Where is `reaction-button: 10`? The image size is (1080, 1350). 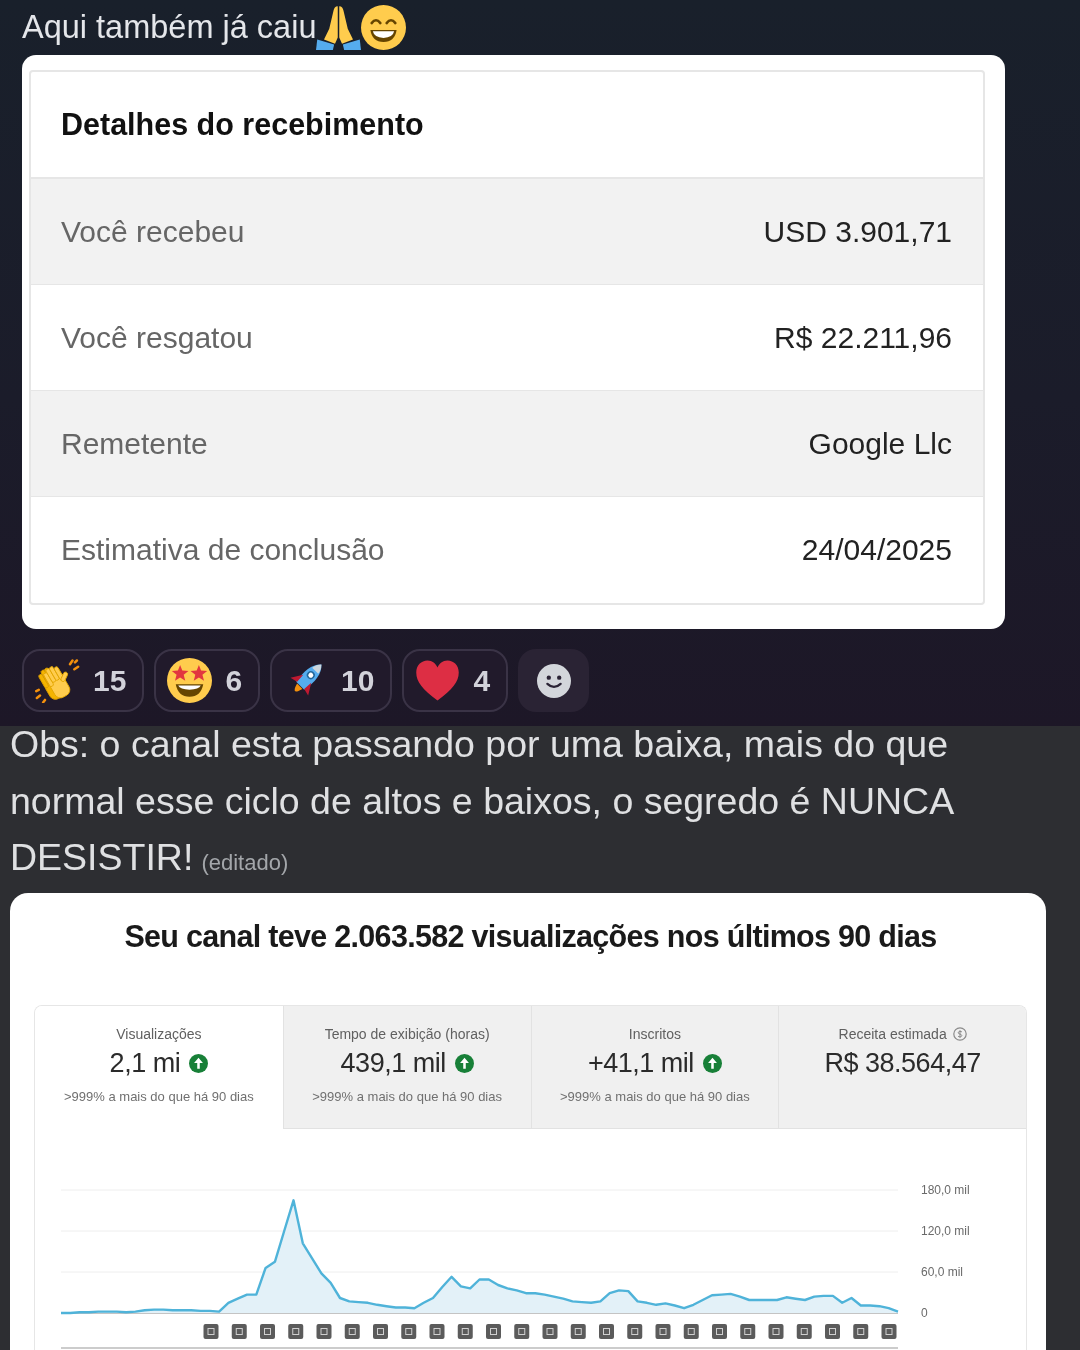
reaction-button: 10 is located at coordinates (331, 680).